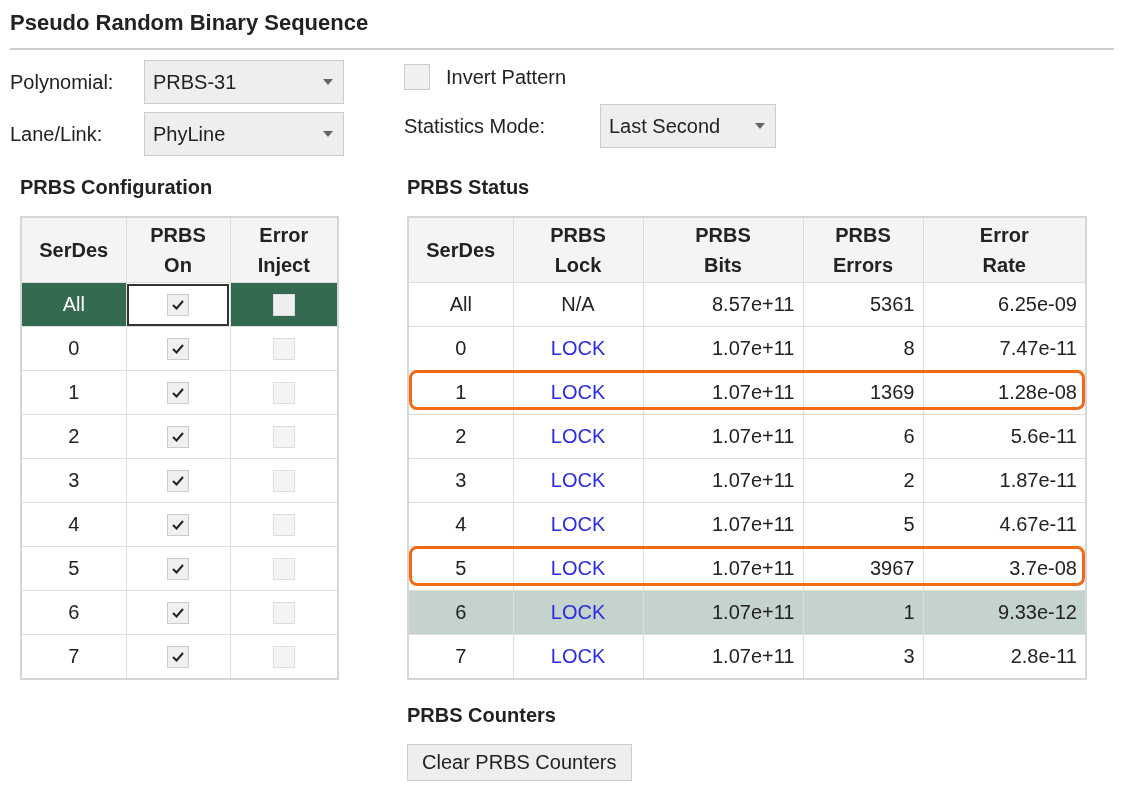  Describe the element at coordinates (1004, 656) in the screenshot. I see `table-cell: 2.8e-11` at that location.